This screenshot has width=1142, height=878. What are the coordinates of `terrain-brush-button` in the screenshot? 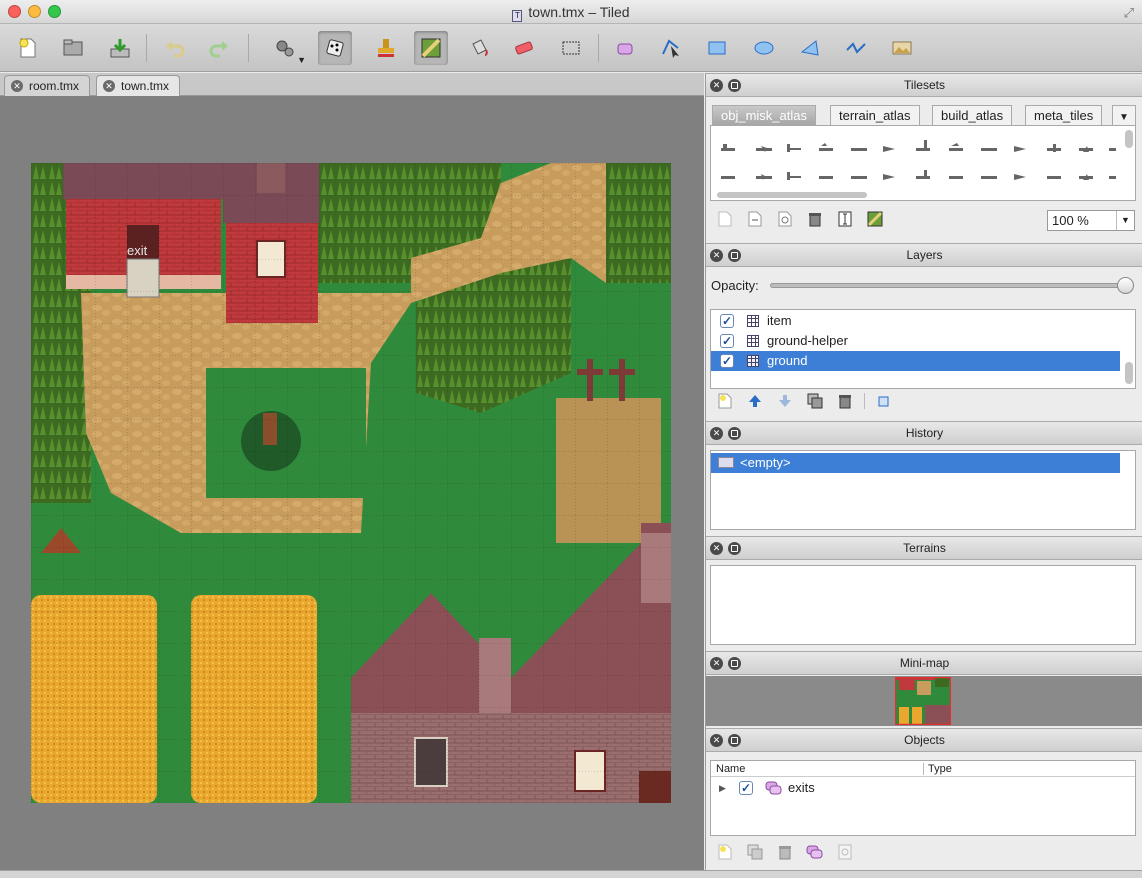 It's located at (431, 48).